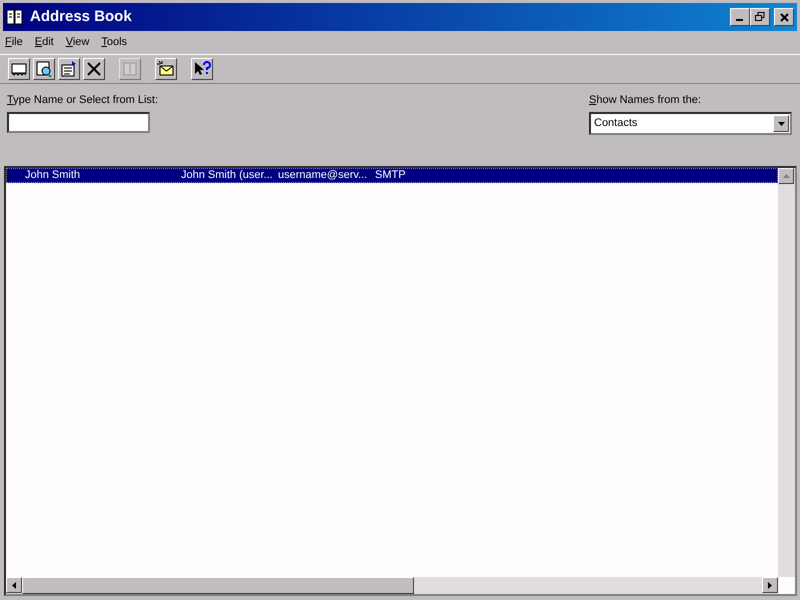 The height and width of the screenshot is (600, 800). What do you see at coordinates (781, 124) in the screenshot?
I see `dropdown-arrow-icon` at bounding box center [781, 124].